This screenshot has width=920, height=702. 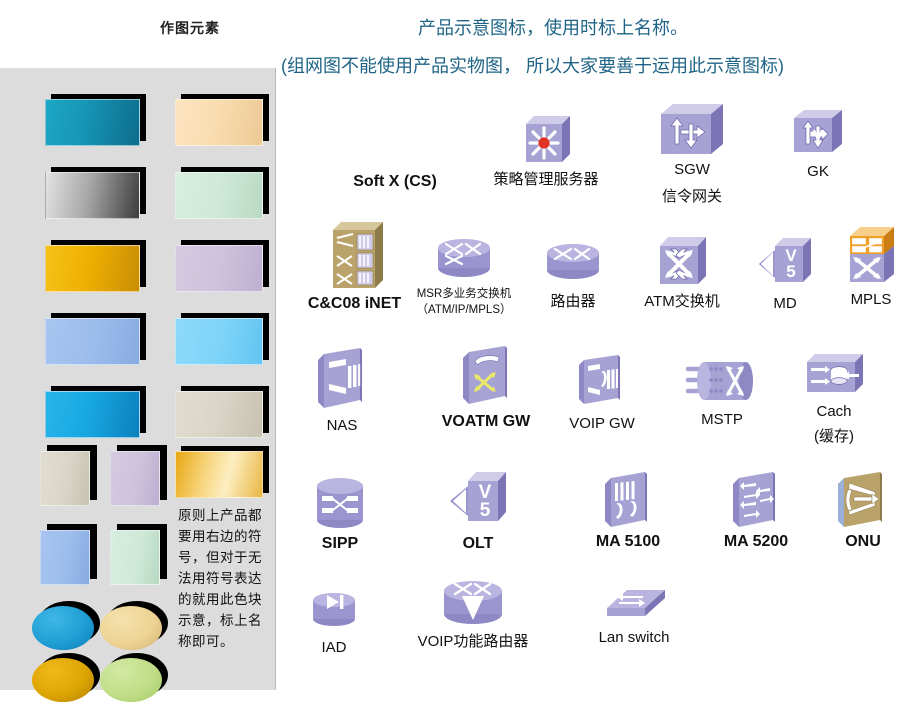 I want to click on icon-cell-iad: IAD, so click(x=334, y=622).